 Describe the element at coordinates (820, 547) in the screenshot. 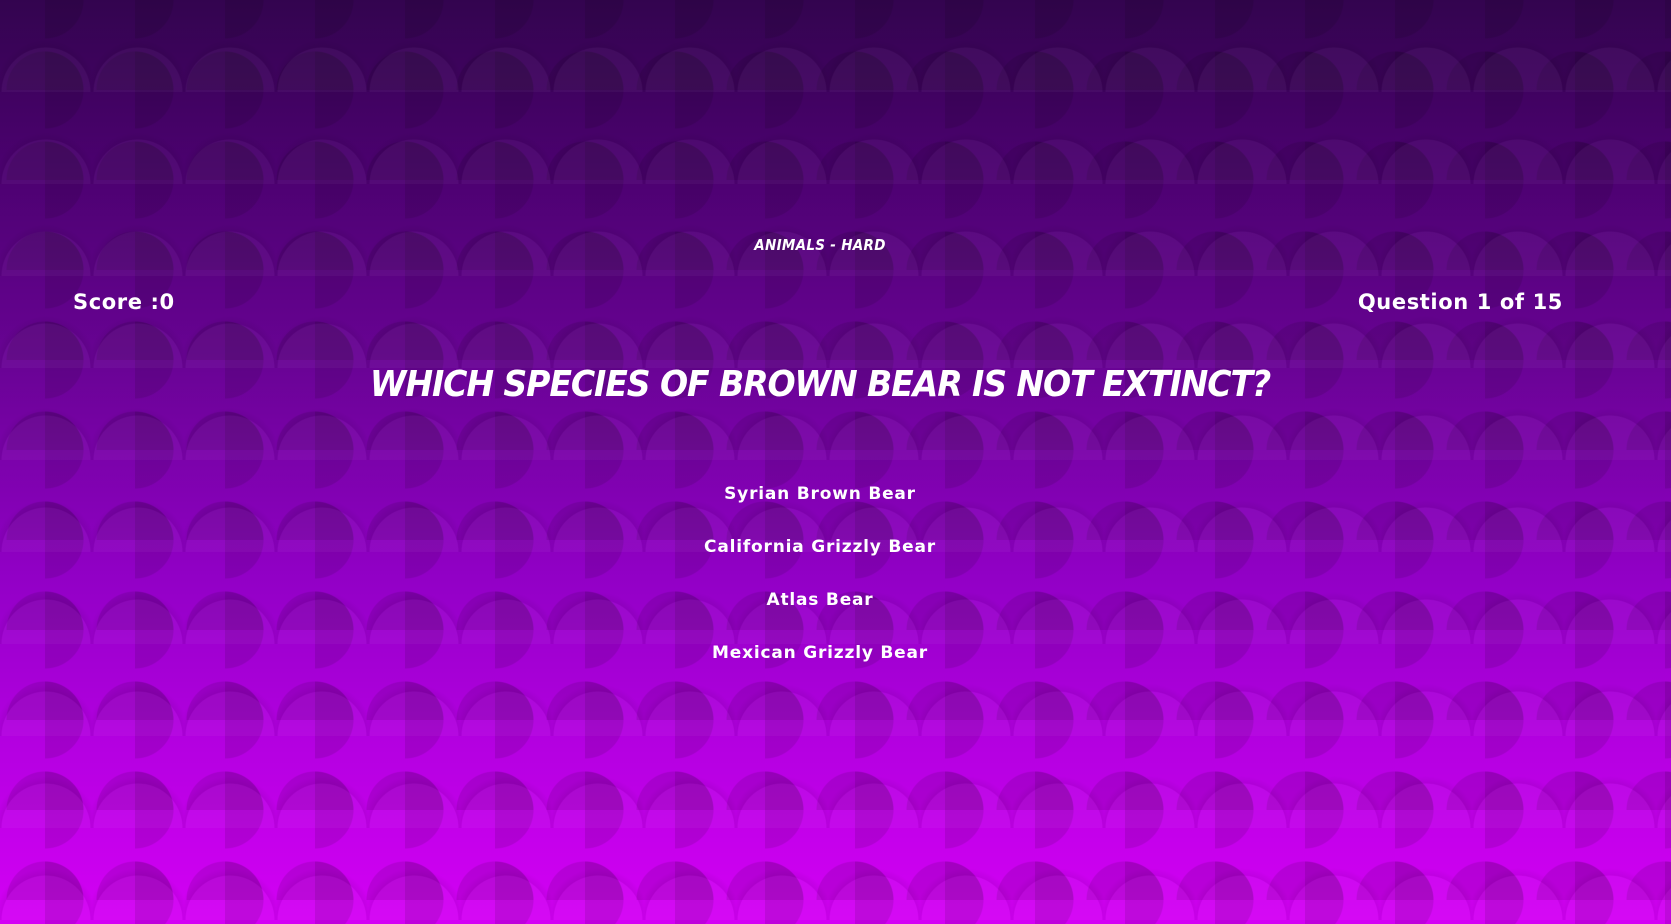

I see `answer-option-2: California Grizzly Bear` at that location.